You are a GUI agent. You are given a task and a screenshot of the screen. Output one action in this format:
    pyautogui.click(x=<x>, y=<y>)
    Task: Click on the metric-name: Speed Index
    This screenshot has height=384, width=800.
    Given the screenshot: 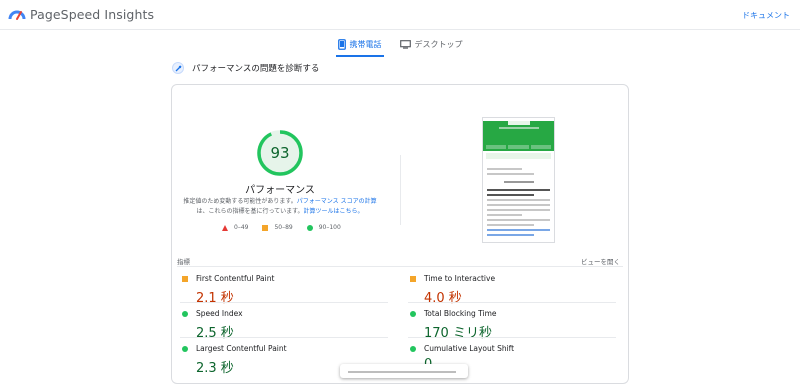 What is the action you would take?
    pyautogui.click(x=219, y=313)
    